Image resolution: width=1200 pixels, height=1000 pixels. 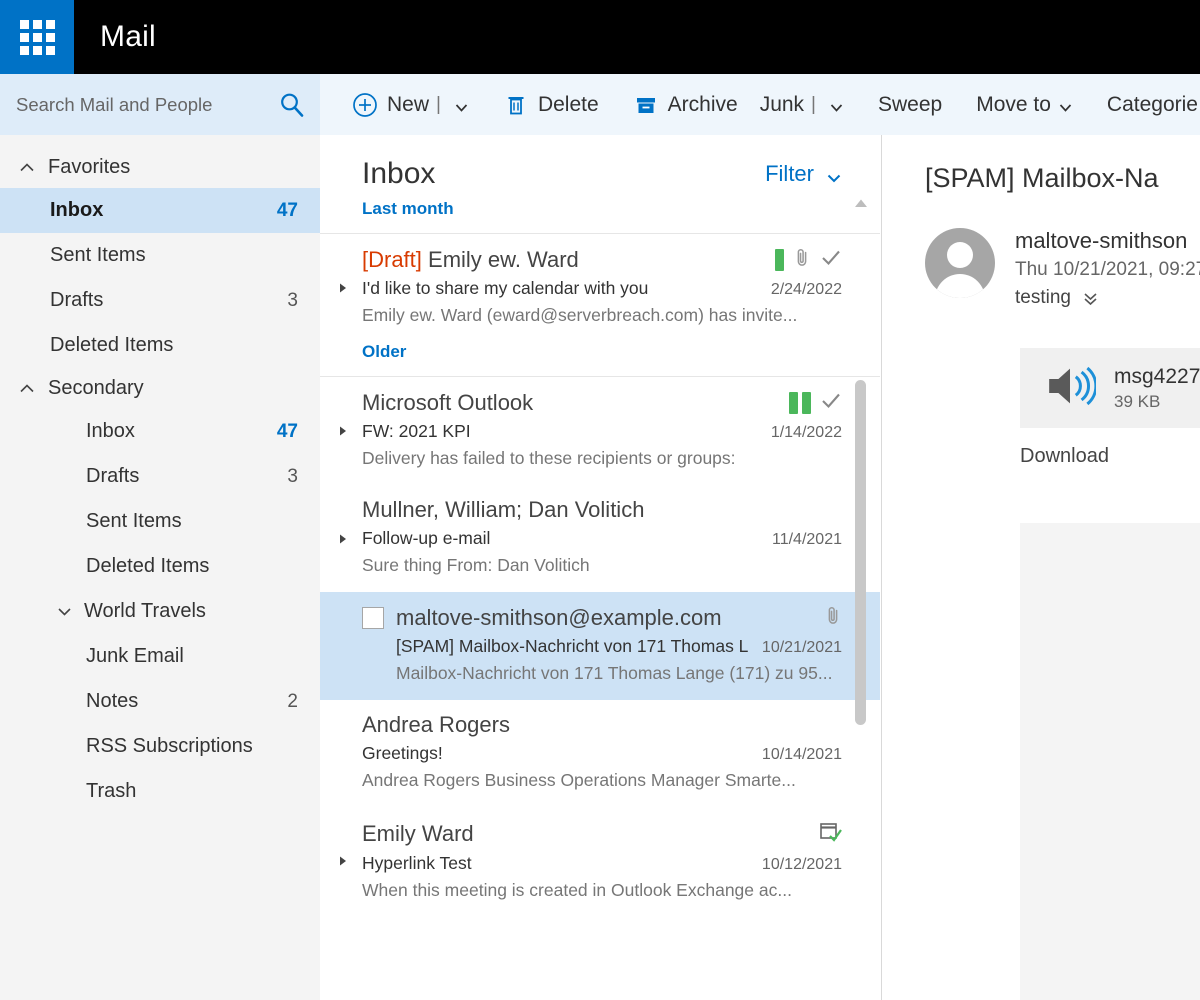 I want to click on sidebar-group-favorites: Favorites, so click(x=160, y=167).